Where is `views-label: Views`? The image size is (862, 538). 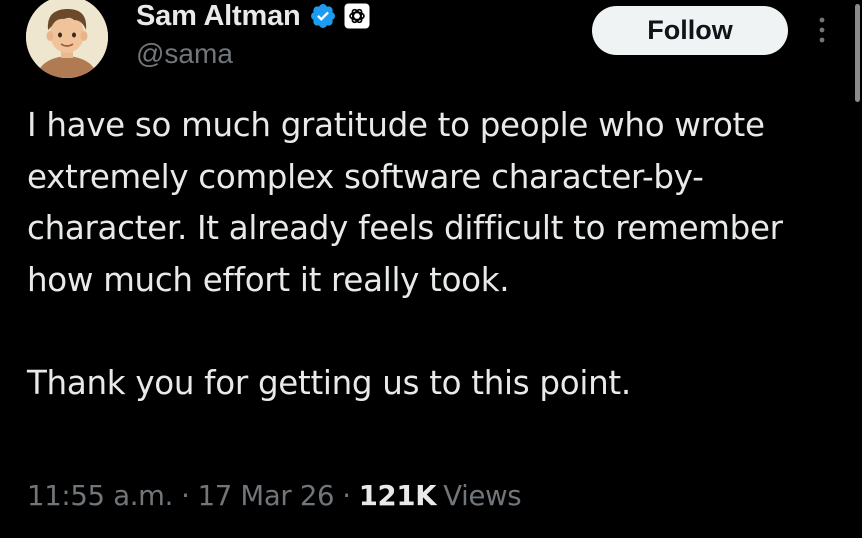
views-label: Views is located at coordinates (482, 496).